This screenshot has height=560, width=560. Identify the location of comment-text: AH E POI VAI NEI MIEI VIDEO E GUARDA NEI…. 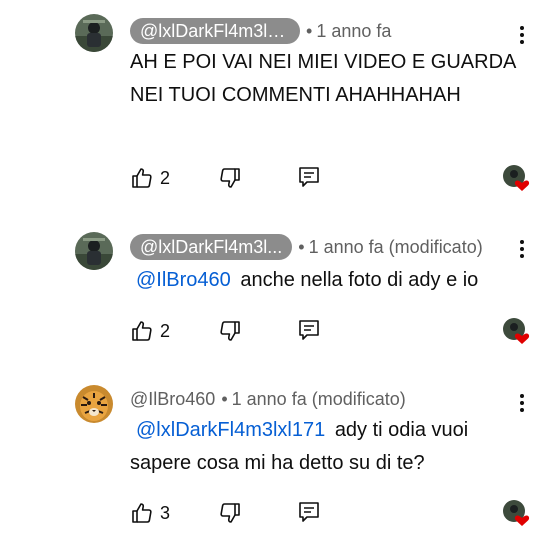
(330, 79).